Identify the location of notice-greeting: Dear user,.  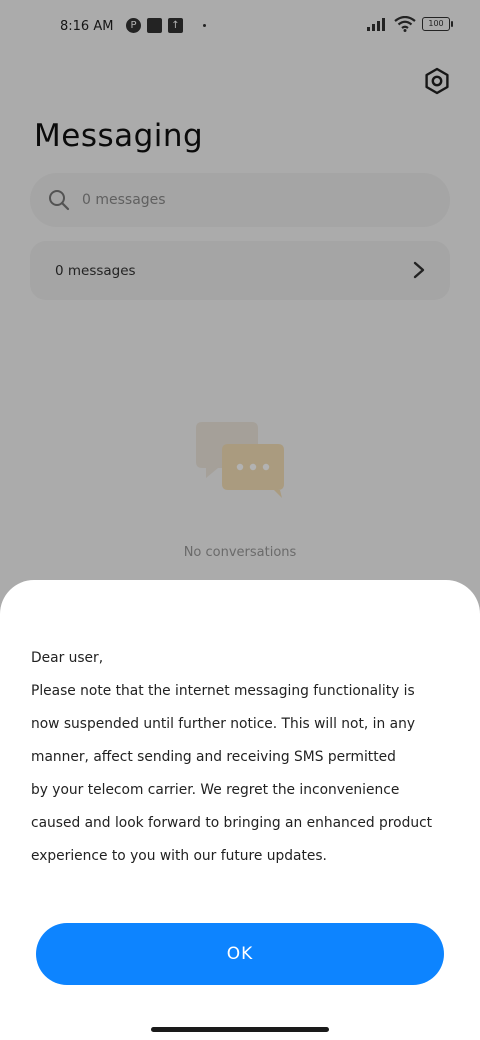
(67, 658).